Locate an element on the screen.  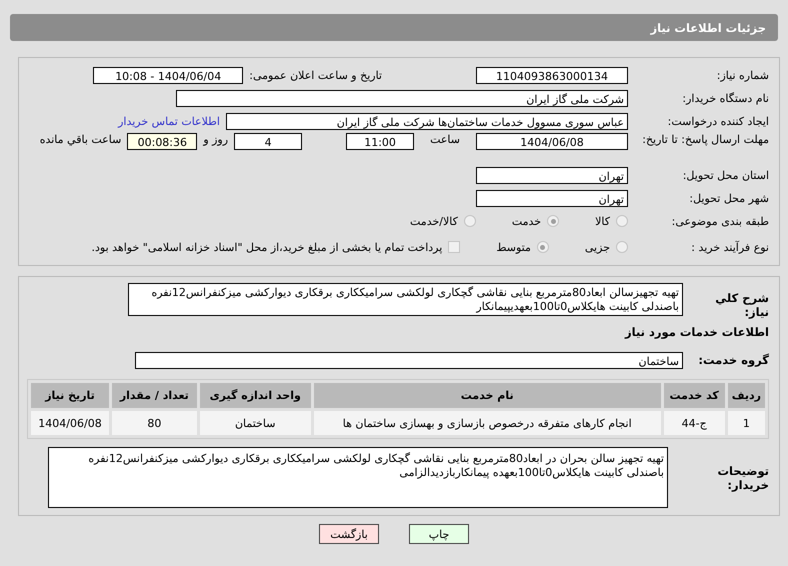
page-title: جزئیات اطلاعات نیاز is located at coordinates (708, 27).